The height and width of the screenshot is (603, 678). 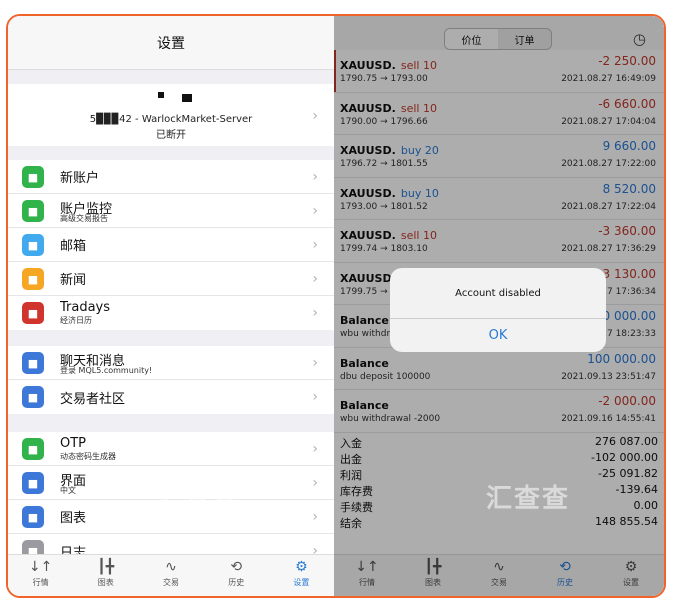 What do you see at coordinates (498, 310) in the screenshot?
I see `alert-dialog: Account disabled OK` at bounding box center [498, 310].